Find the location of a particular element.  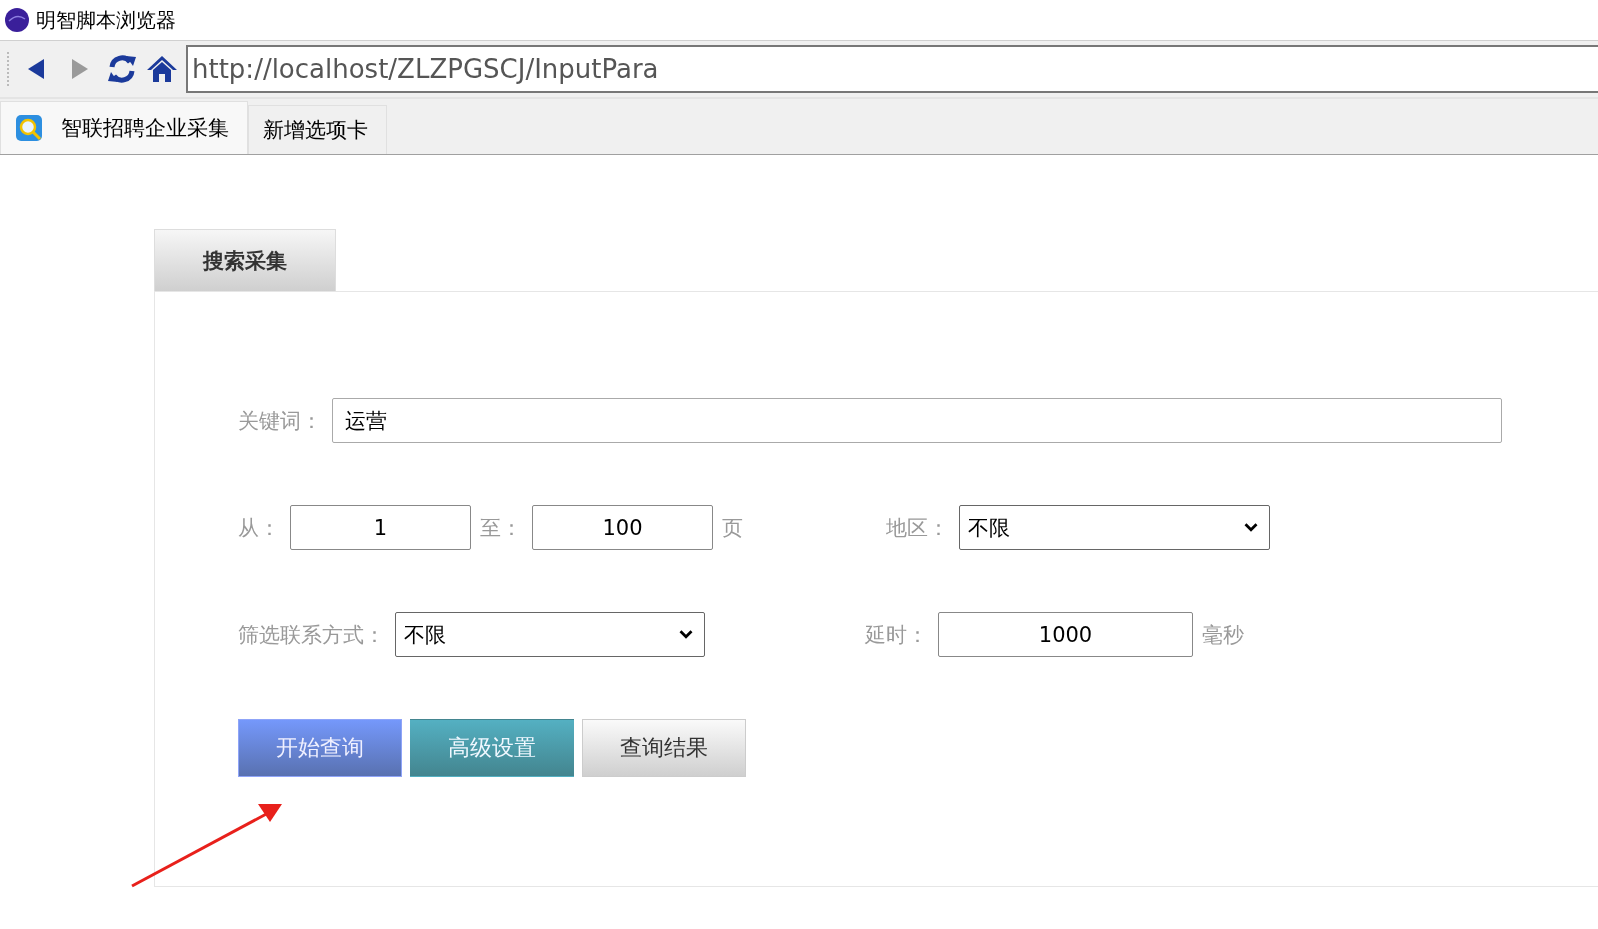

to-page-input: 100 is located at coordinates (622, 527).